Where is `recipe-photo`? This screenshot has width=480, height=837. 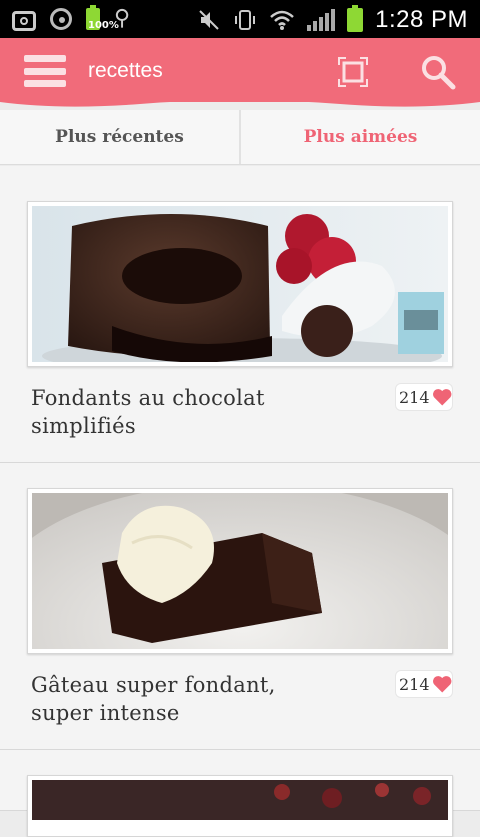
recipe-photo is located at coordinates (240, 800).